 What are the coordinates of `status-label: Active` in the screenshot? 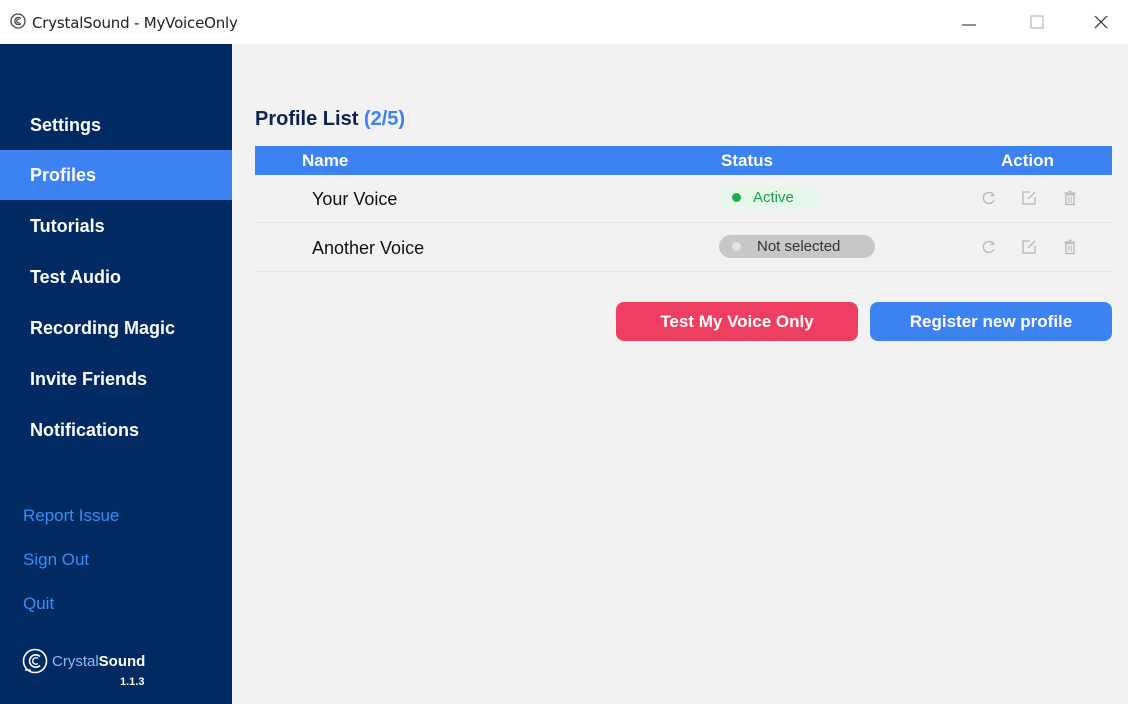 It's located at (773, 197).